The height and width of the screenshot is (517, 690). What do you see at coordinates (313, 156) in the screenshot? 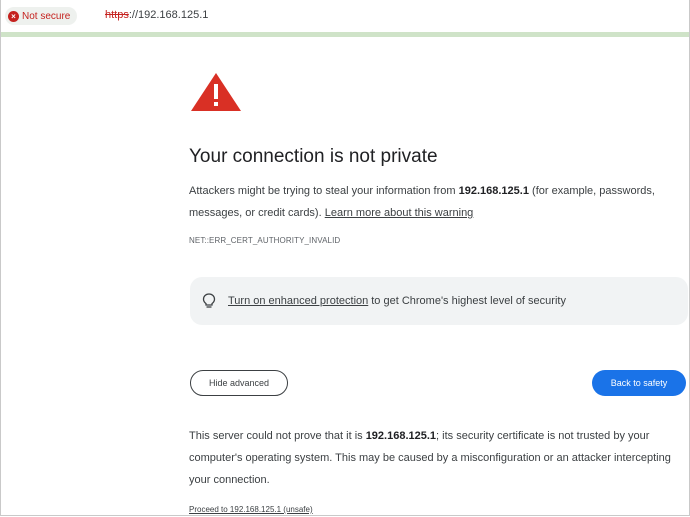
I see `page-title: Your connection is not private` at bounding box center [313, 156].